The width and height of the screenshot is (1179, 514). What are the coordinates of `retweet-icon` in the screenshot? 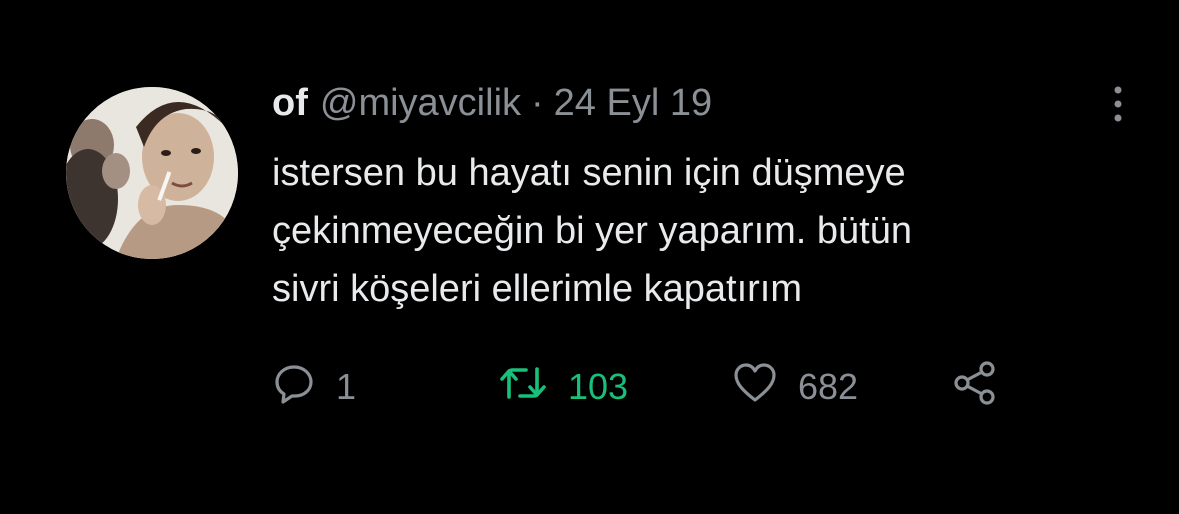 It's located at (523, 387).